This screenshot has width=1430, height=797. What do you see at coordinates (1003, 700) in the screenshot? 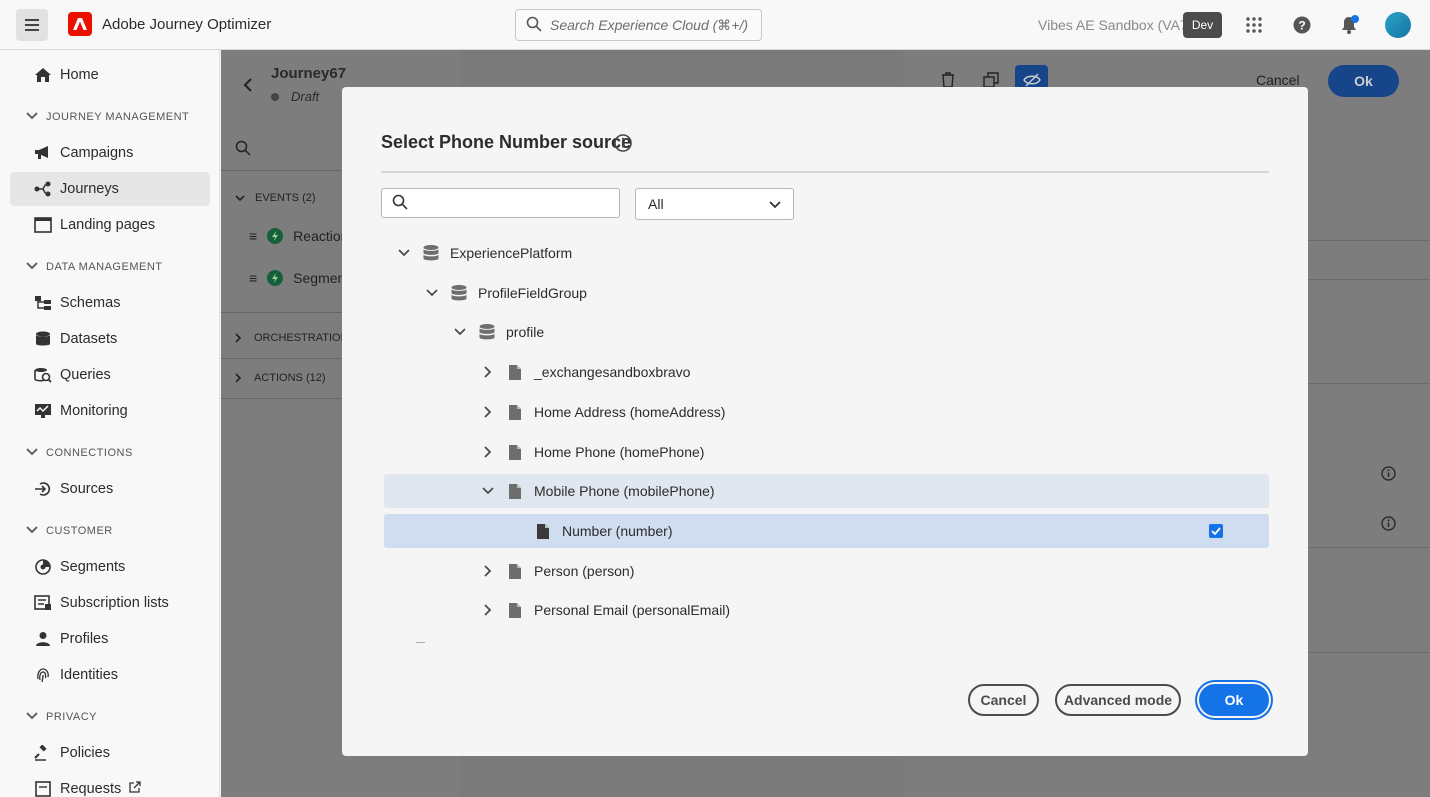
I see `cancel-button: Cancel` at bounding box center [1003, 700].